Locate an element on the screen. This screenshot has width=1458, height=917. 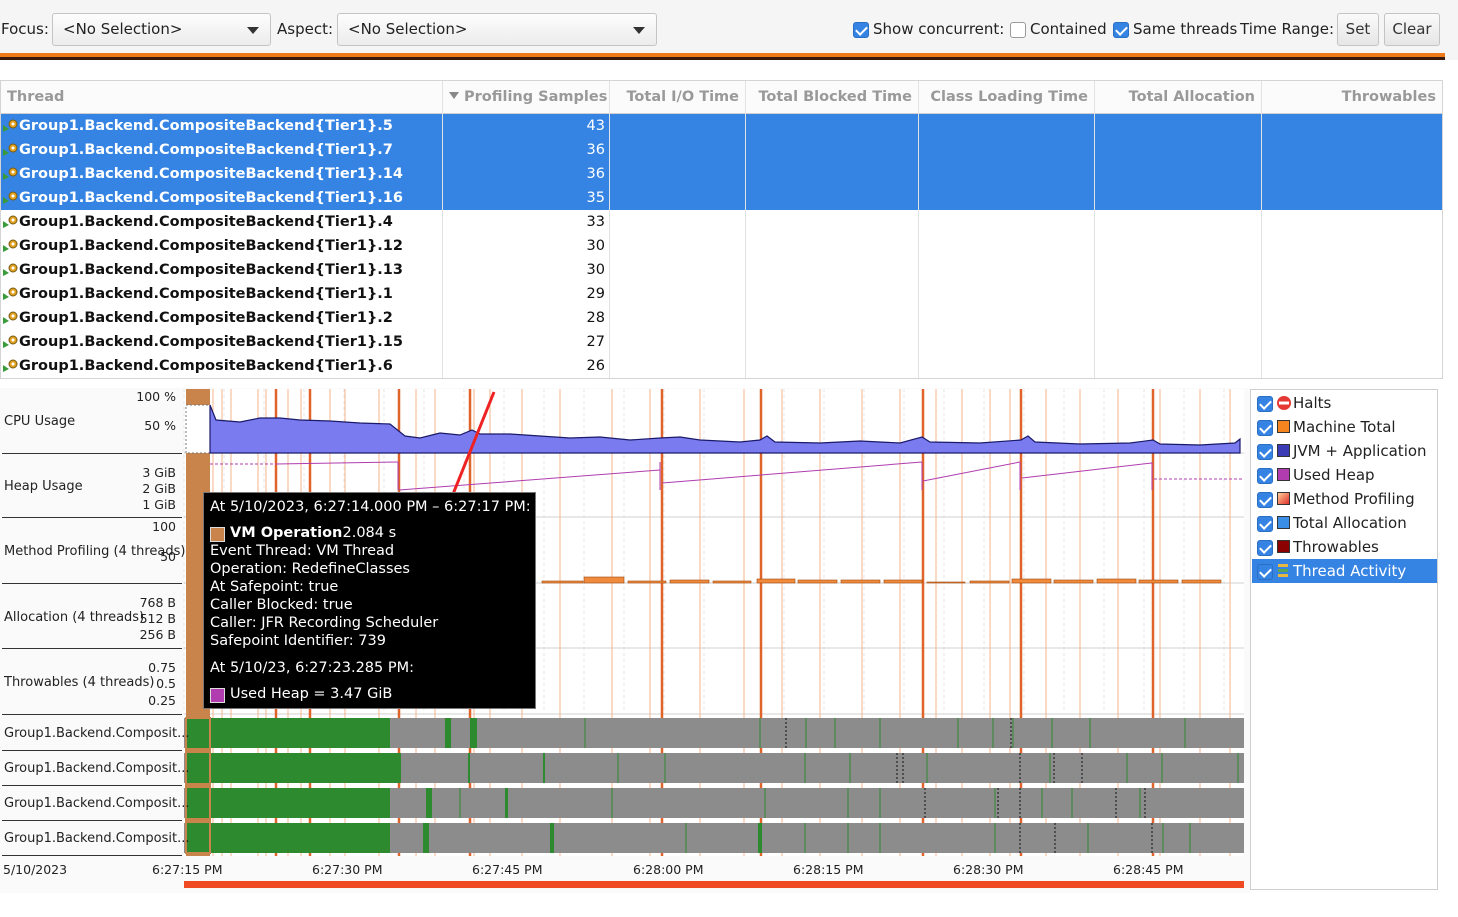
tooltip-line: Safepoint Identifier: 739 is located at coordinates (298, 641).